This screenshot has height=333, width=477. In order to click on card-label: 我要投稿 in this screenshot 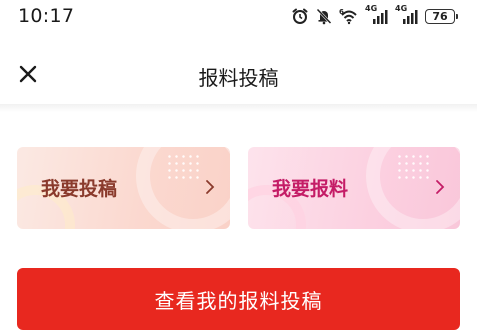, I will do `click(79, 187)`.